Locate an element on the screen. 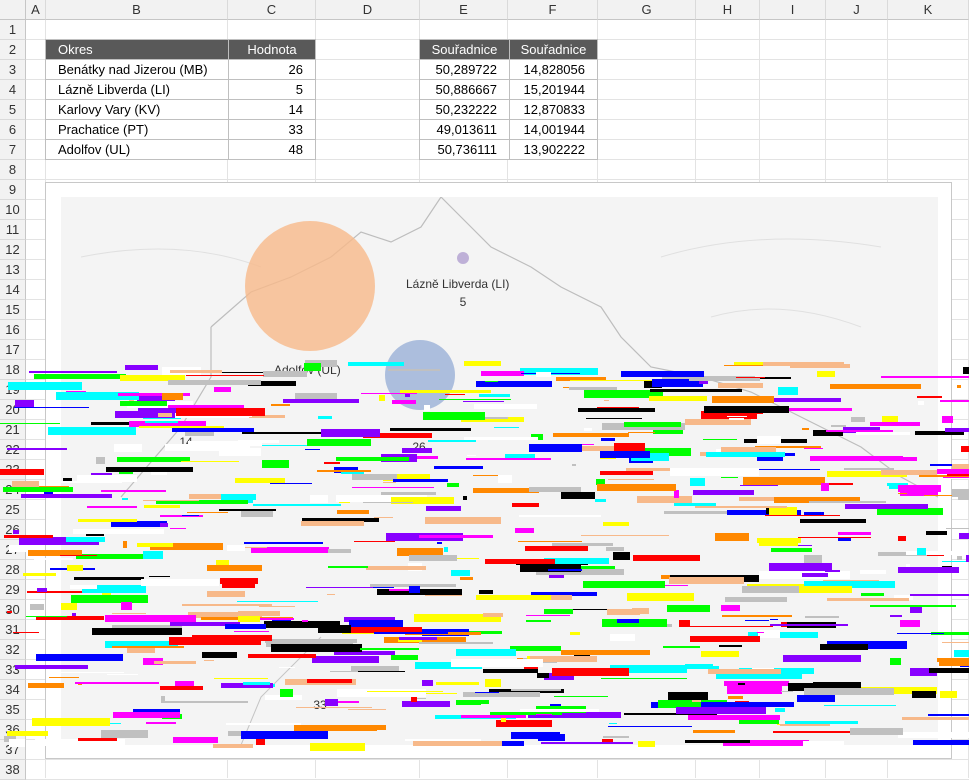  table-cell: 14,828056 is located at coordinates (553, 69).